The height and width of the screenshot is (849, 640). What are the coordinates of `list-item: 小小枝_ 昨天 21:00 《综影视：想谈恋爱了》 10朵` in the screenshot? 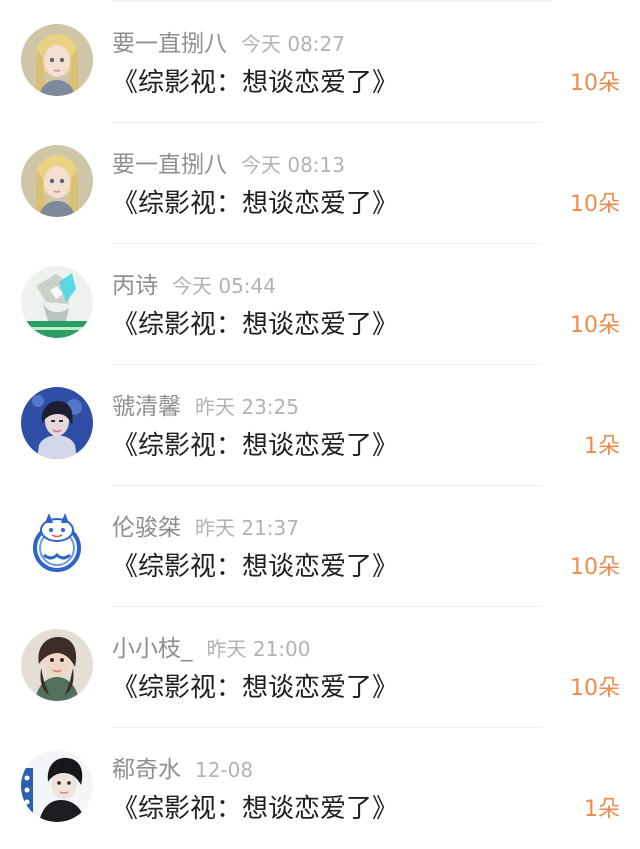 It's located at (320, 667).